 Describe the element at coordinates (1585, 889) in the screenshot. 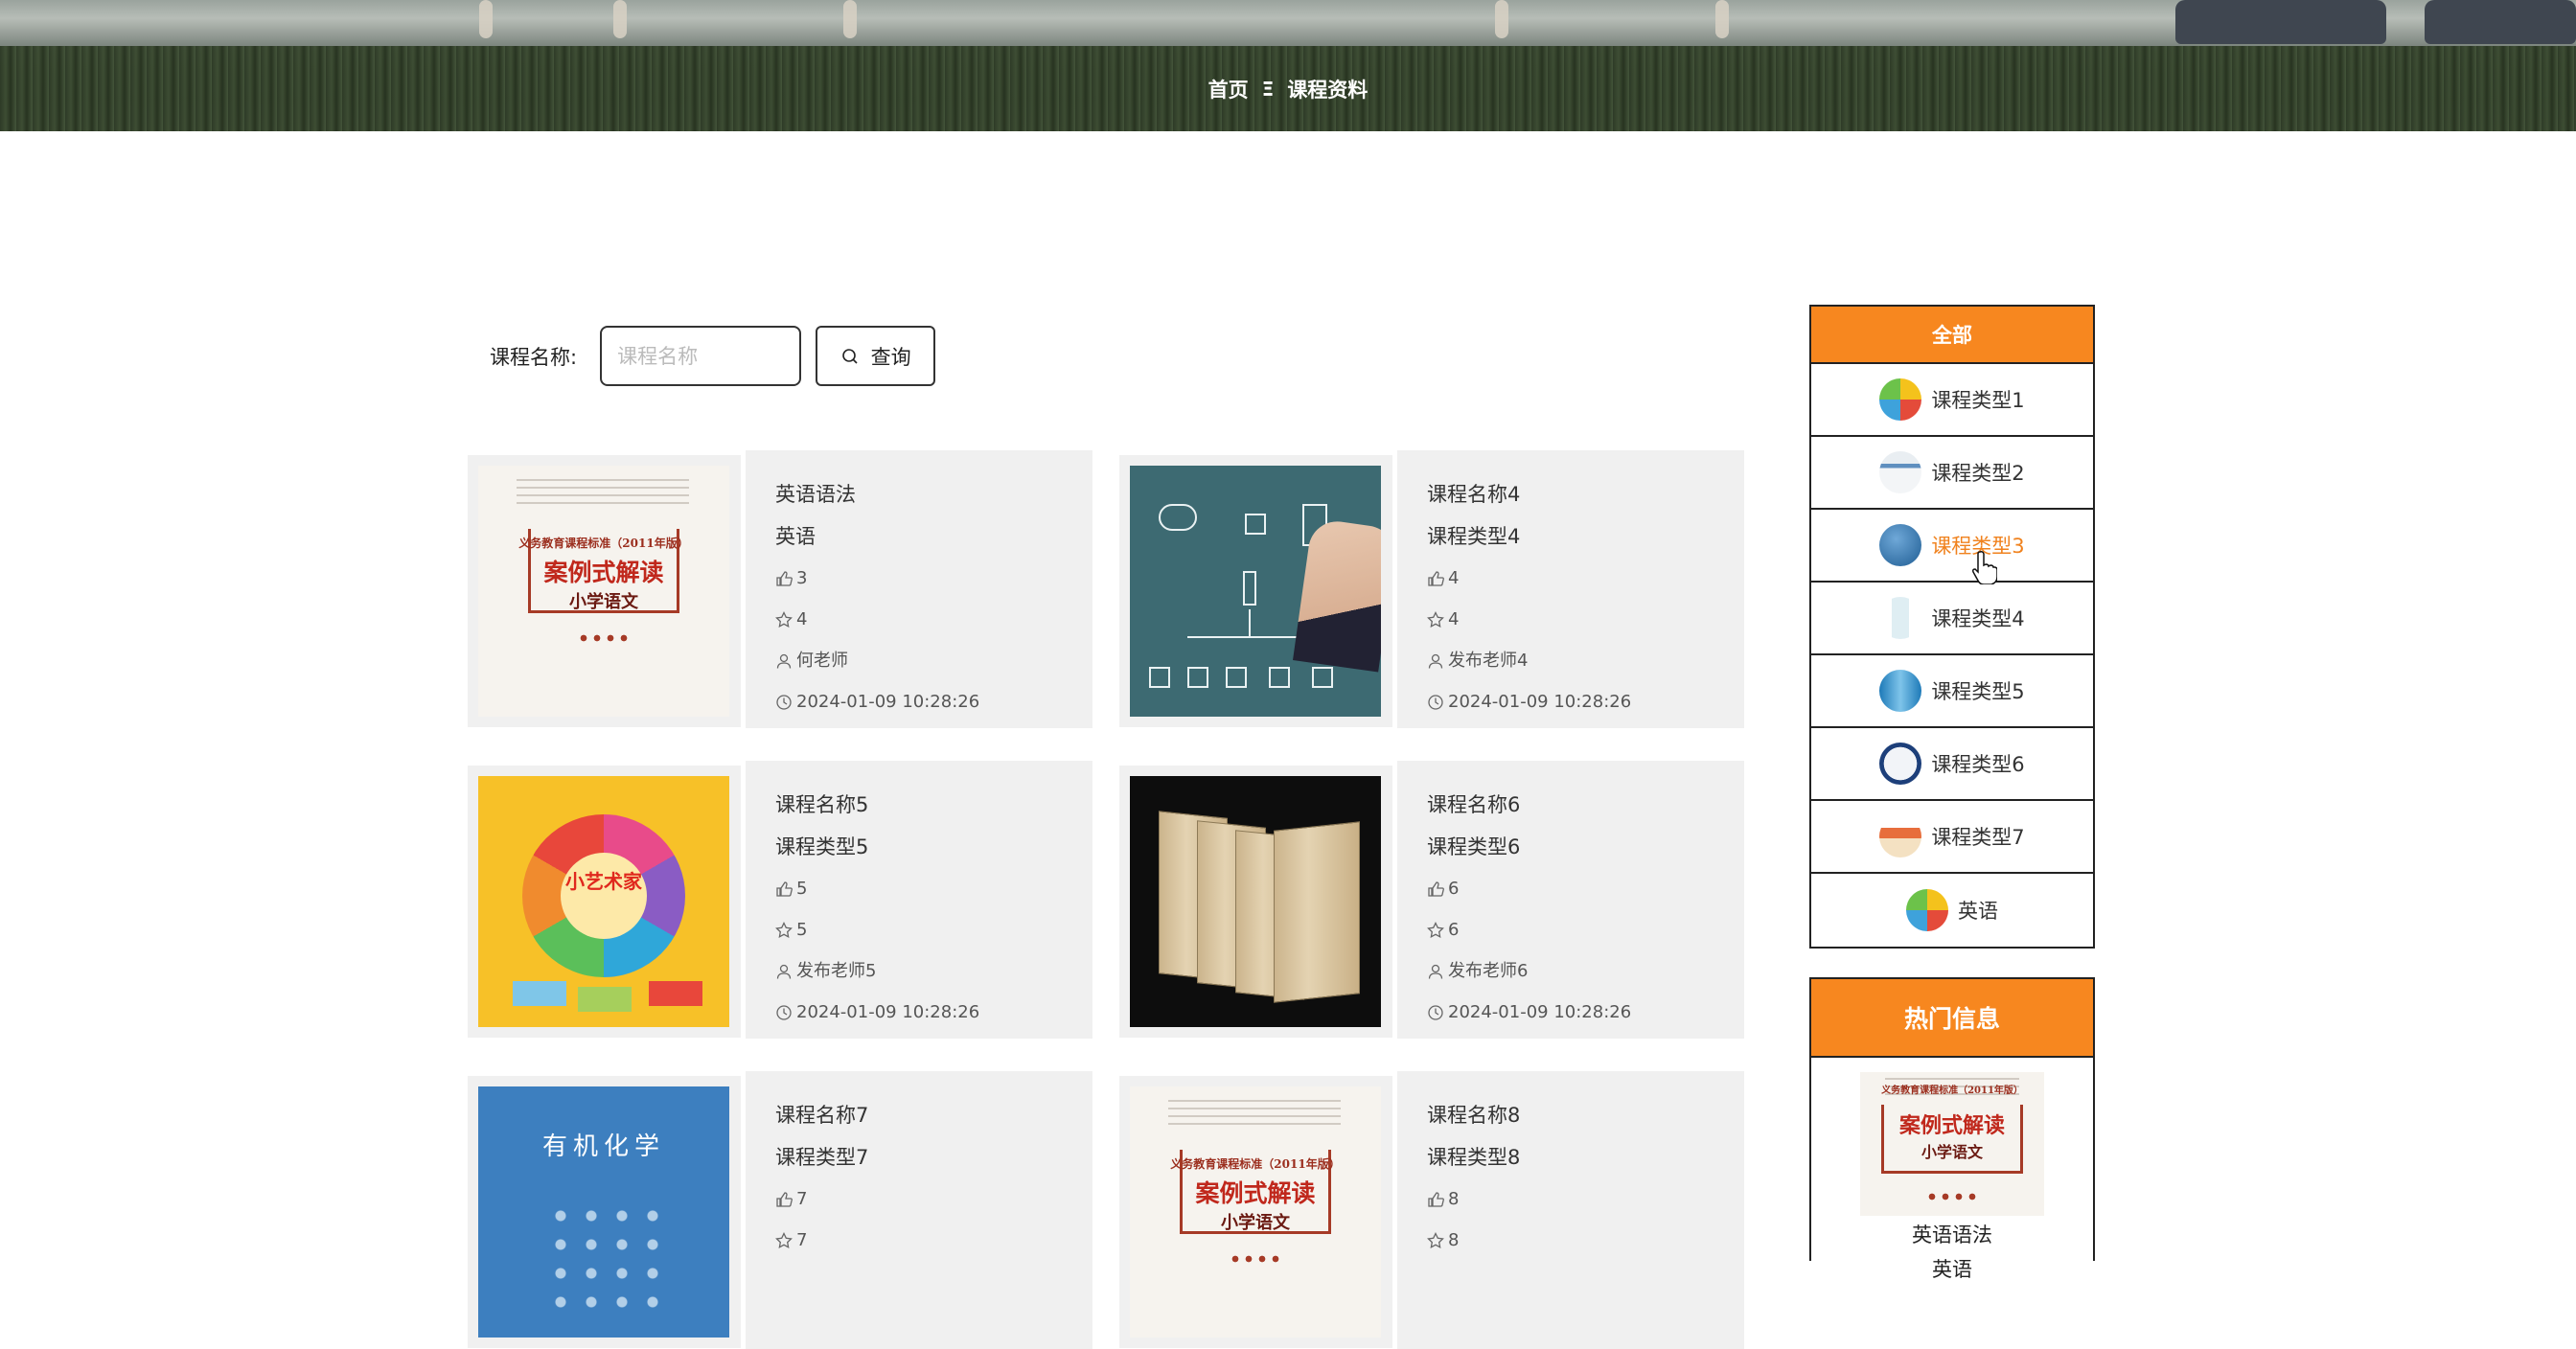

I see `course-likes: 6` at that location.